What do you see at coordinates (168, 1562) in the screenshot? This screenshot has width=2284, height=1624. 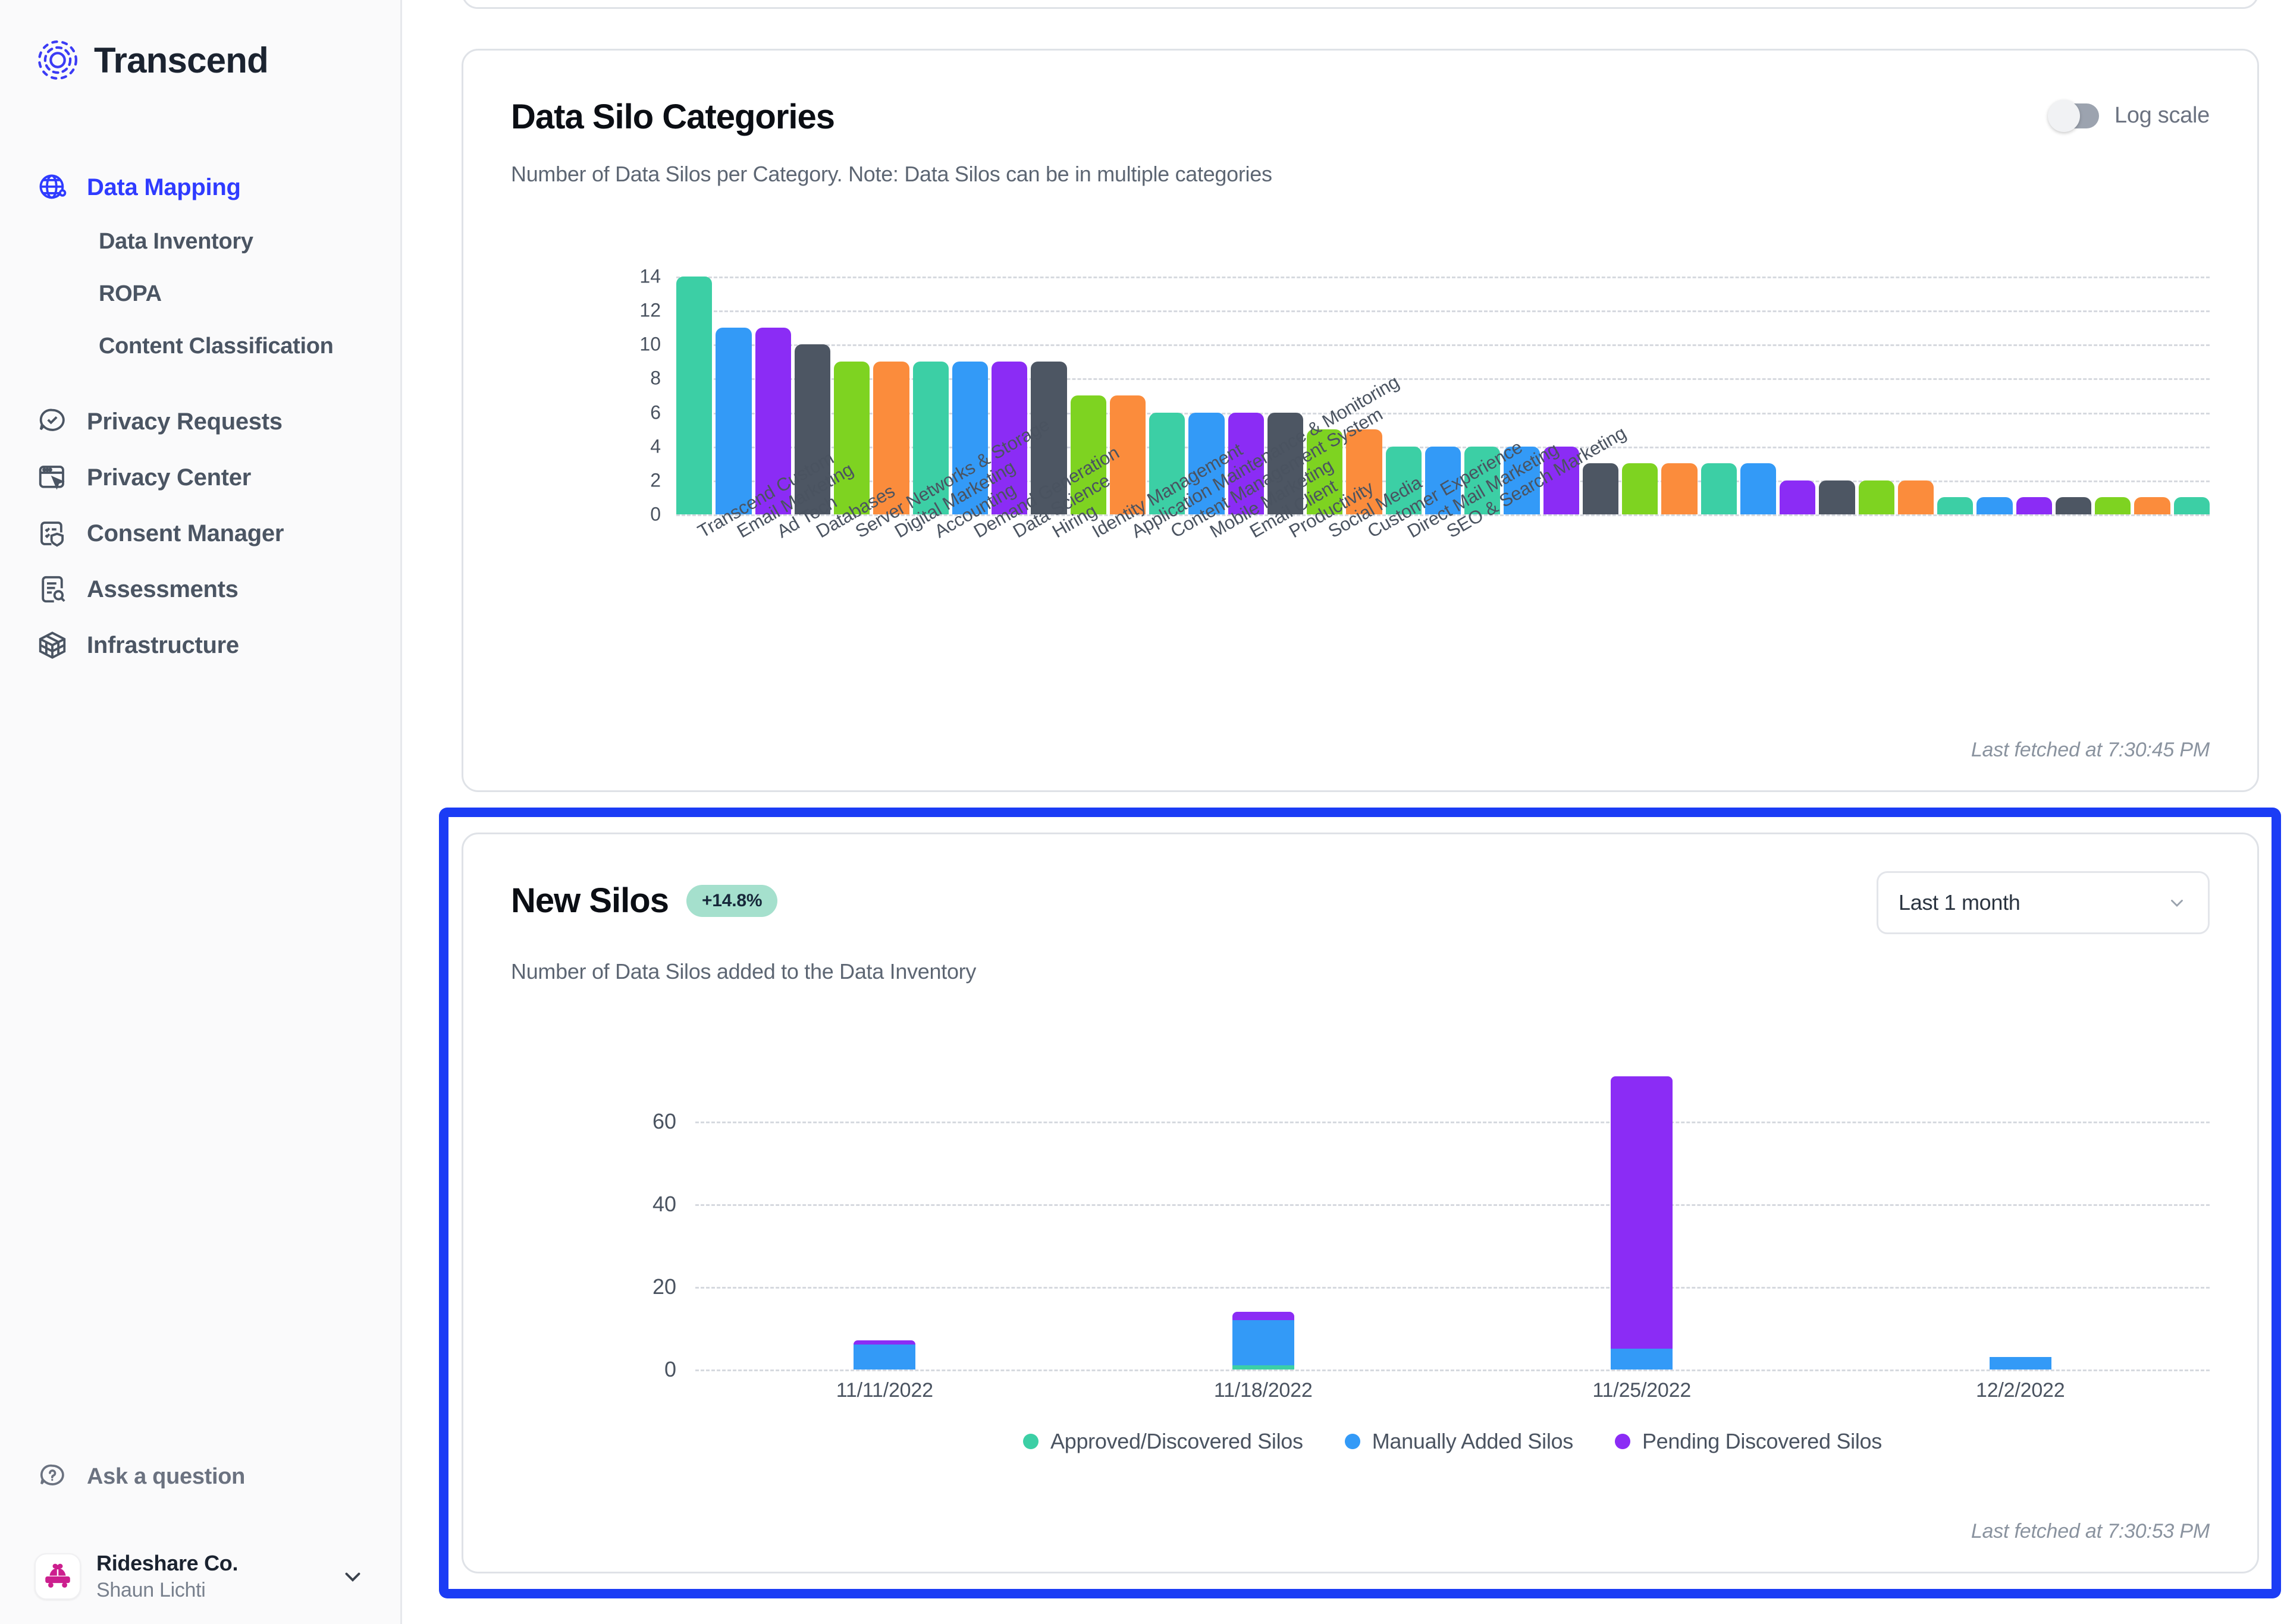 I see `profile-org: Rideshare Co.` at bounding box center [168, 1562].